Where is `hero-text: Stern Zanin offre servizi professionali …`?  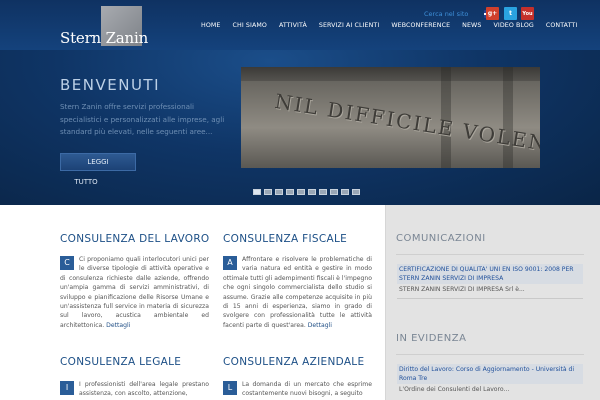 hero-text: Stern Zanin offre servizi professionali … is located at coordinates (142, 119).